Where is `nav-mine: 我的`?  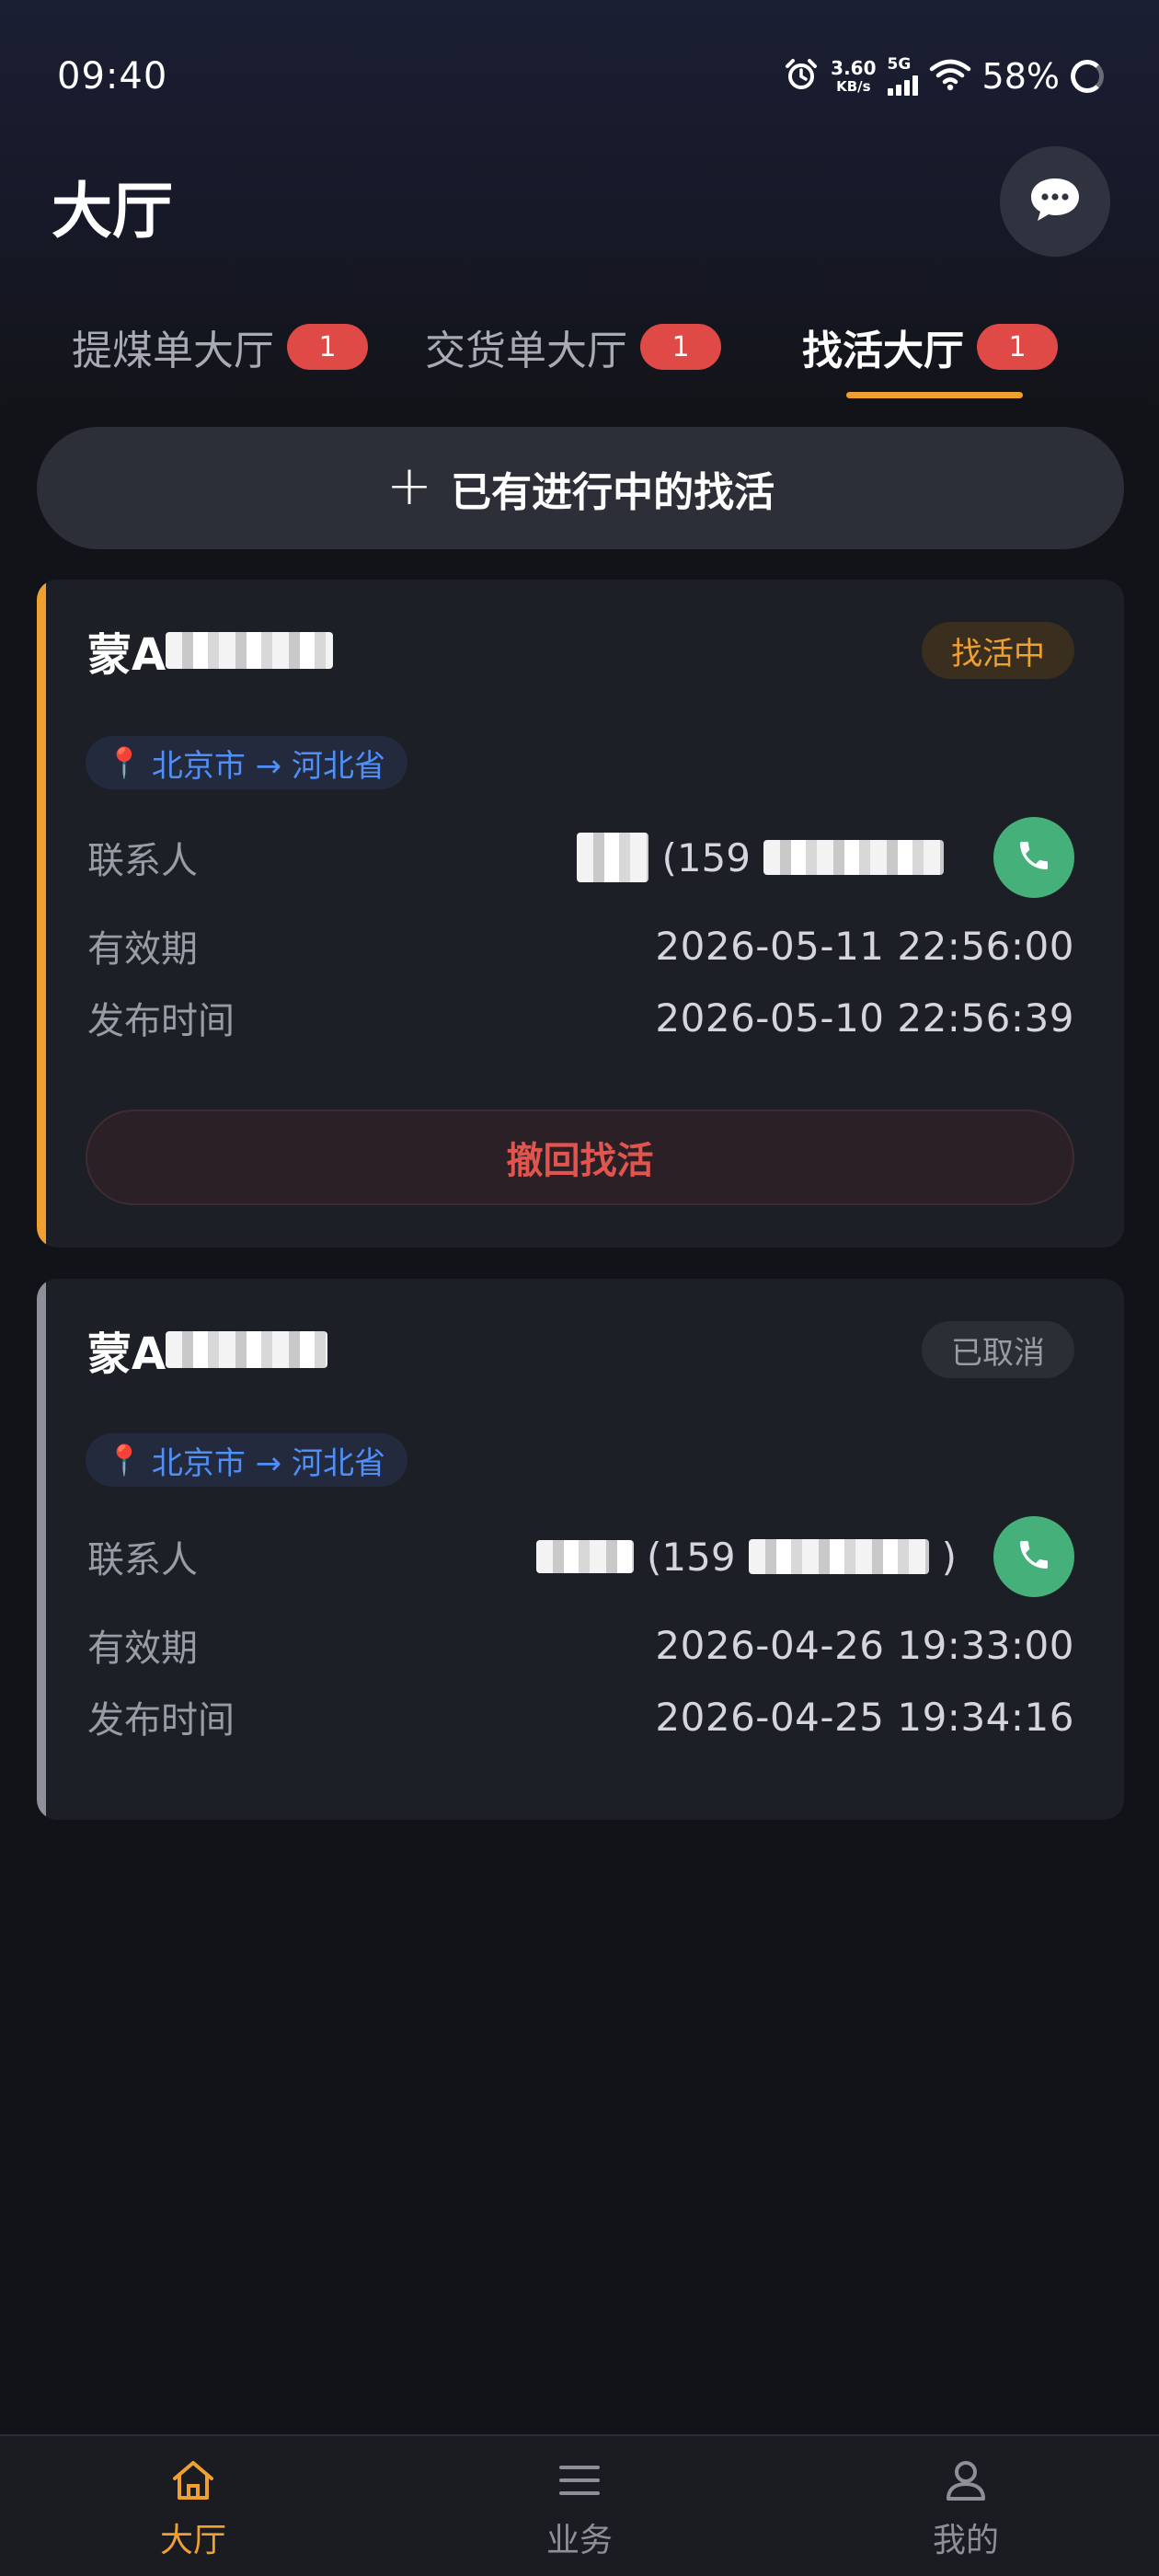 nav-mine: 我的 is located at coordinates (966, 2508).